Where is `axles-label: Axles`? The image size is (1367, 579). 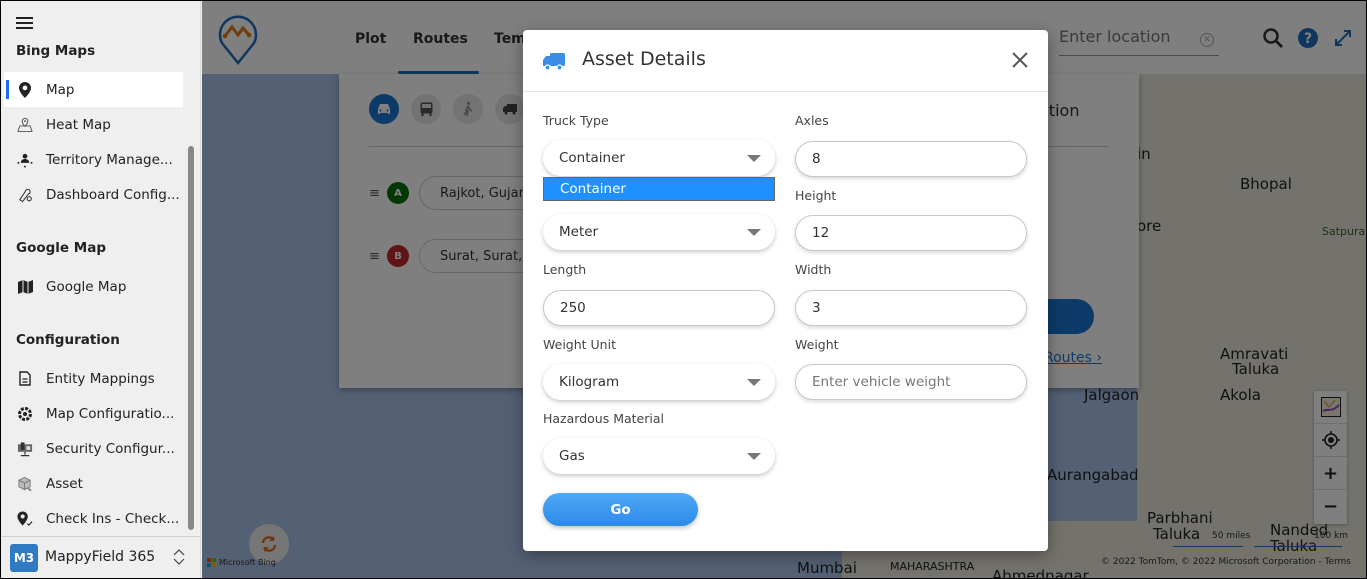 axles-label: Axles is located at coordinates (812, 120).